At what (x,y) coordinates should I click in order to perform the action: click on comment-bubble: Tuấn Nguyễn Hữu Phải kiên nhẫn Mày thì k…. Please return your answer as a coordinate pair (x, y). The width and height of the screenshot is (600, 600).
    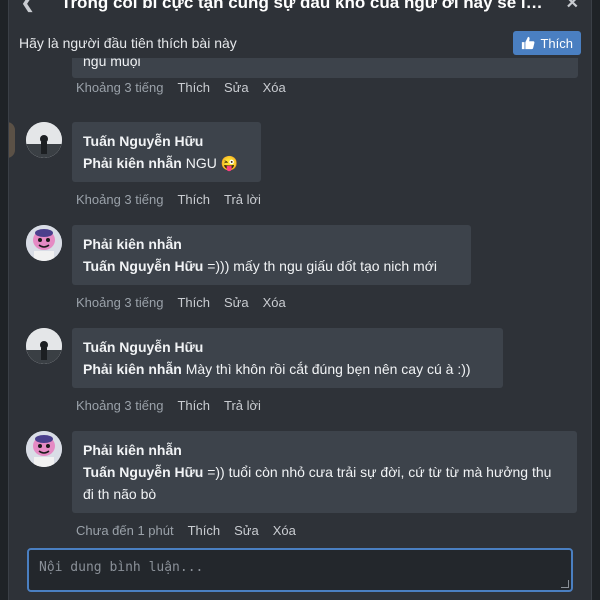
    Looking at the image, I should click on (287, 358).